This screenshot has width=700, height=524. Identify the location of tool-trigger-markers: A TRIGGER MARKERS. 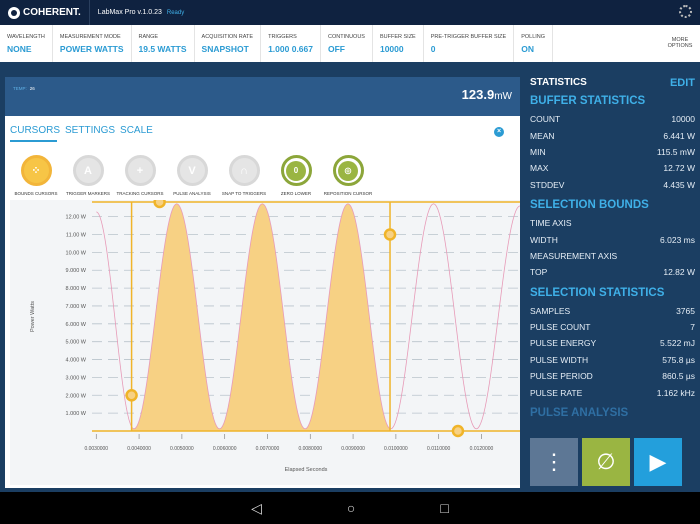
(88, 175).